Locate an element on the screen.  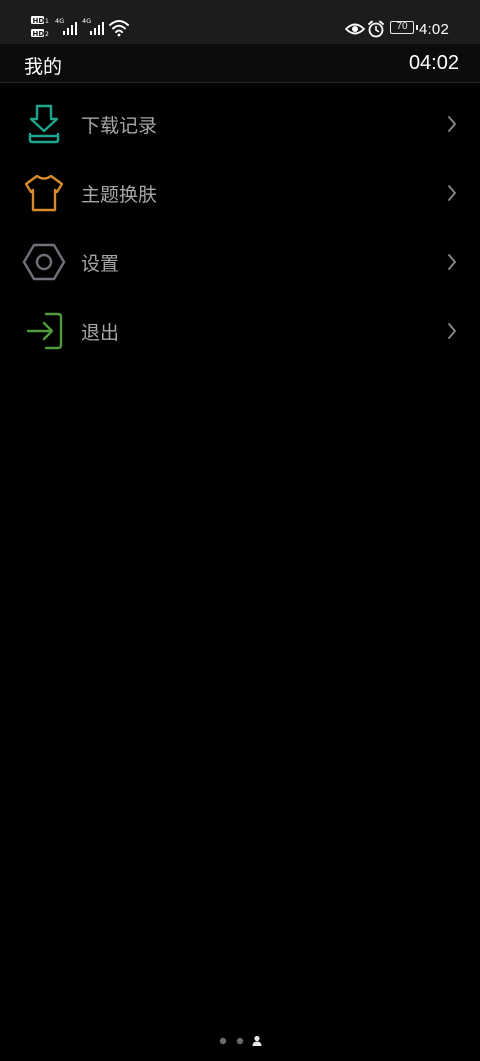
header: 我的 04:02 is located at coordinates (240, 63).